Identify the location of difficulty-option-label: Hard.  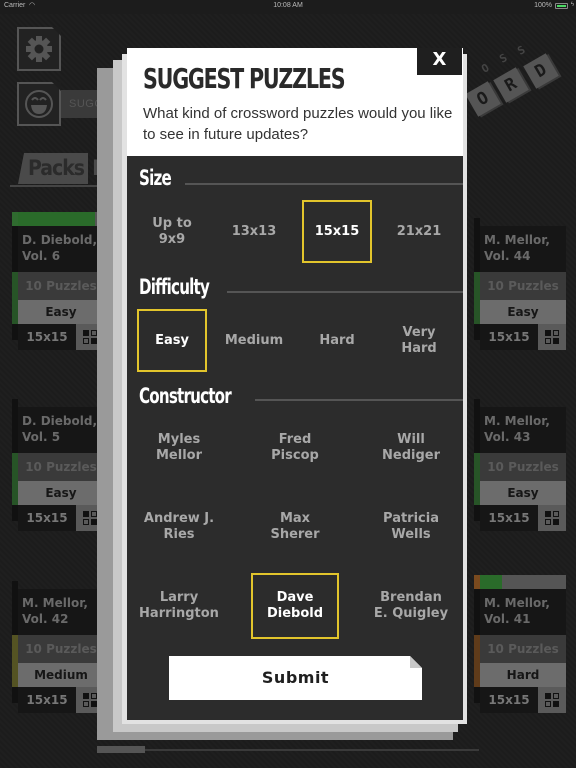
(337, 340).